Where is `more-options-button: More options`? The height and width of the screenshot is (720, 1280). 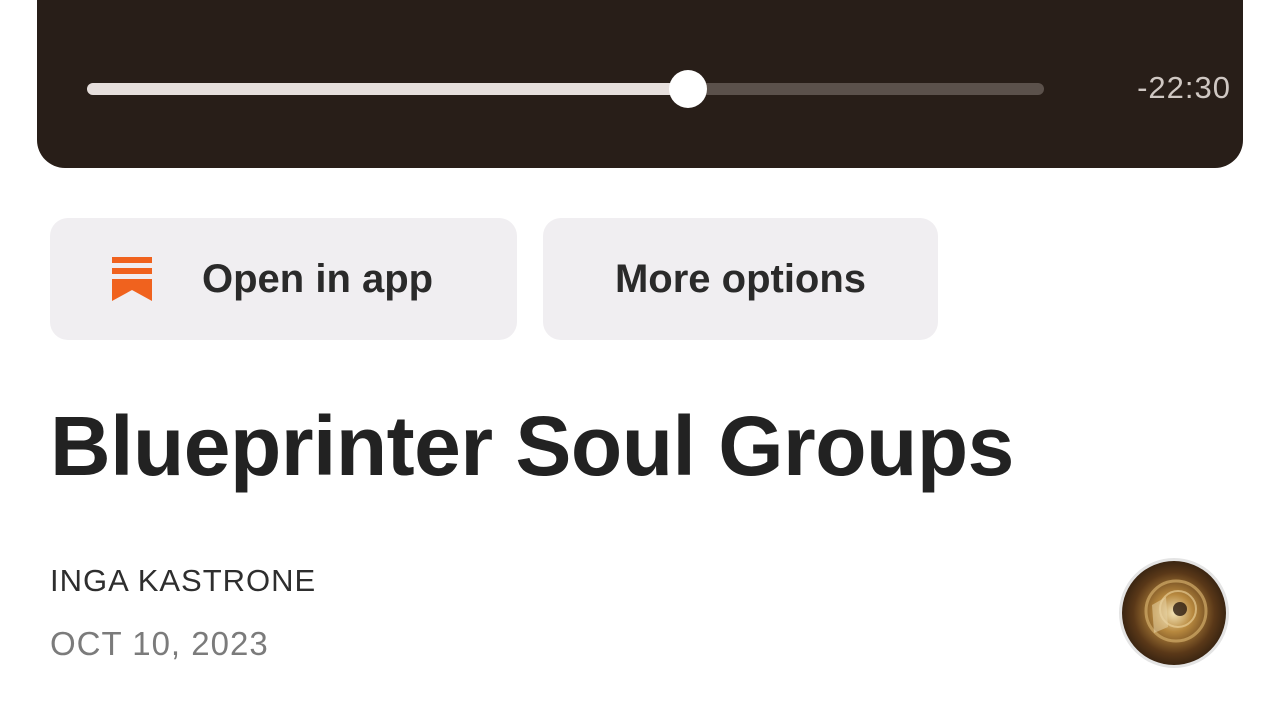 more-options-button: More options is located at coordinates (740, 279).